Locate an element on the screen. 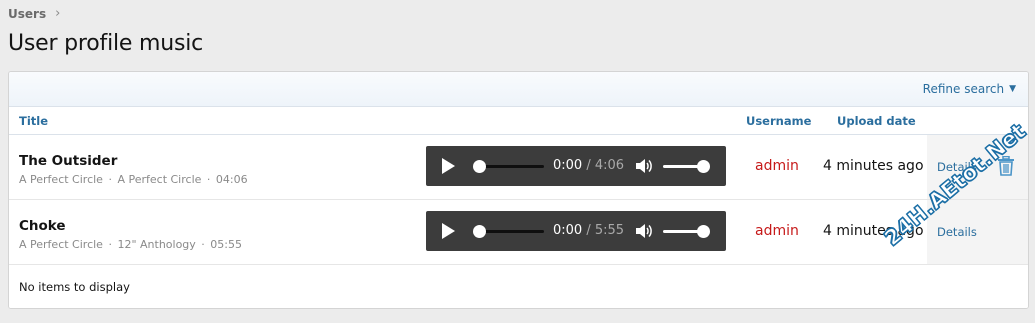 The height and width of the screenshot is (323, 1035). refine-search-label: Refine search is located at coordinates (963, 89).